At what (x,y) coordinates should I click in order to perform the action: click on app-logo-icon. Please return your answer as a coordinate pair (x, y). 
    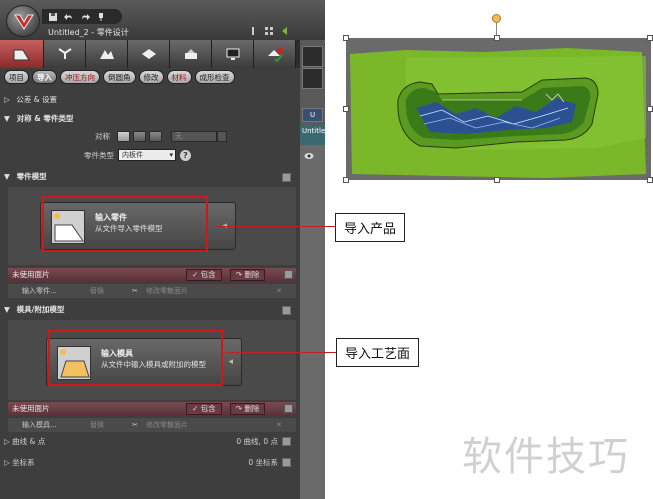
    Looking at the image, I should click on (23, 21).